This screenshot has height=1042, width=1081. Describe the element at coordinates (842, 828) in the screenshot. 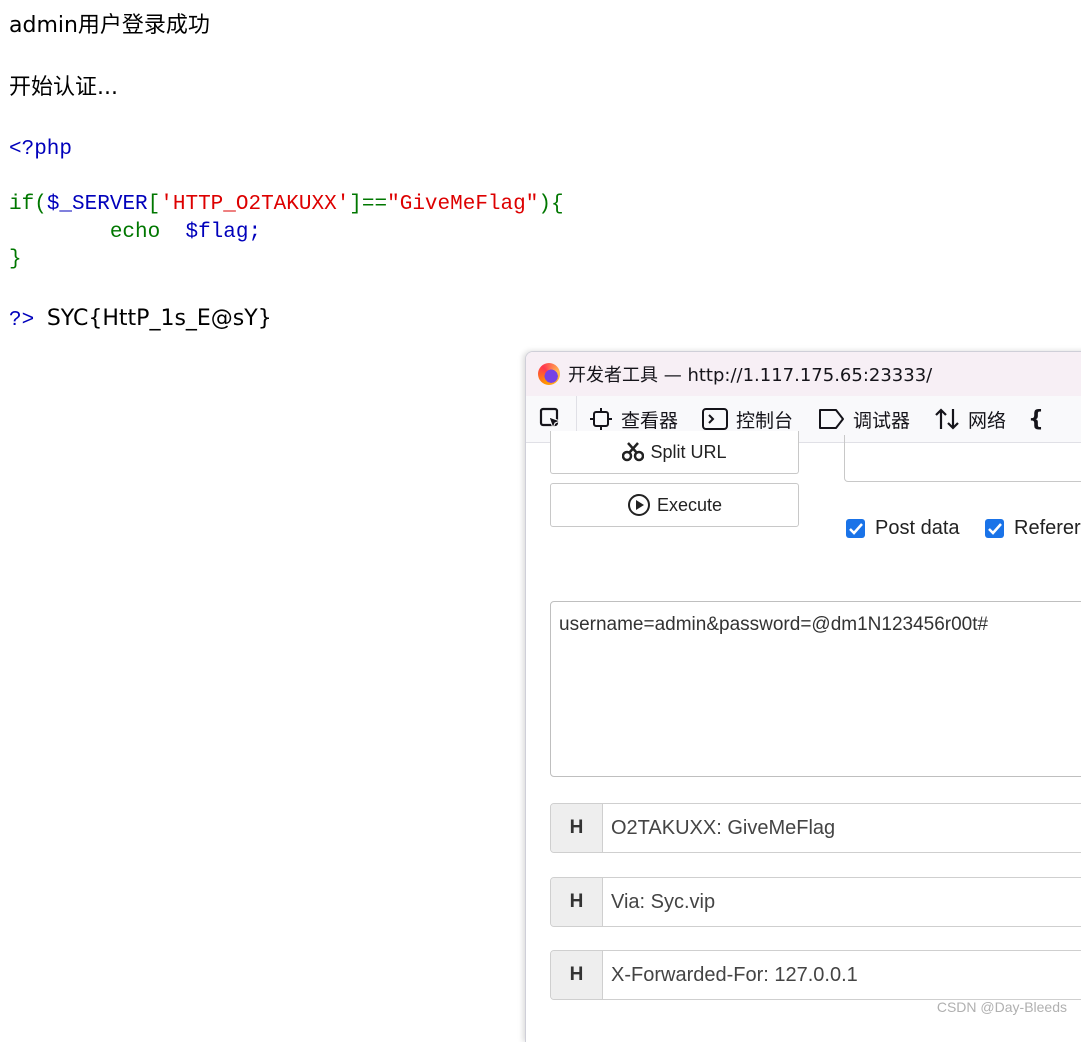

I see `header-input: O2TAKUXX: GiveMeFlag` at that location.